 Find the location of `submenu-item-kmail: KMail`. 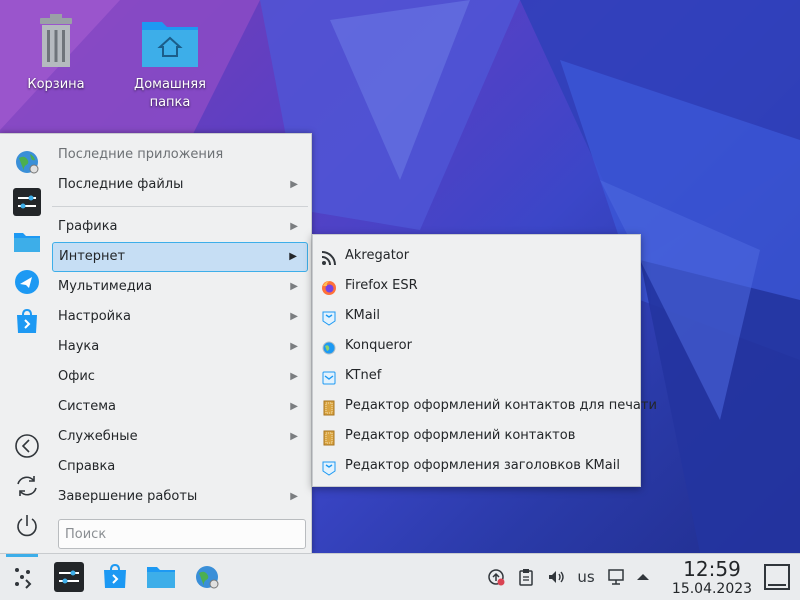

submenu-item-kmail: KMail is located at coordinates (476, 316).